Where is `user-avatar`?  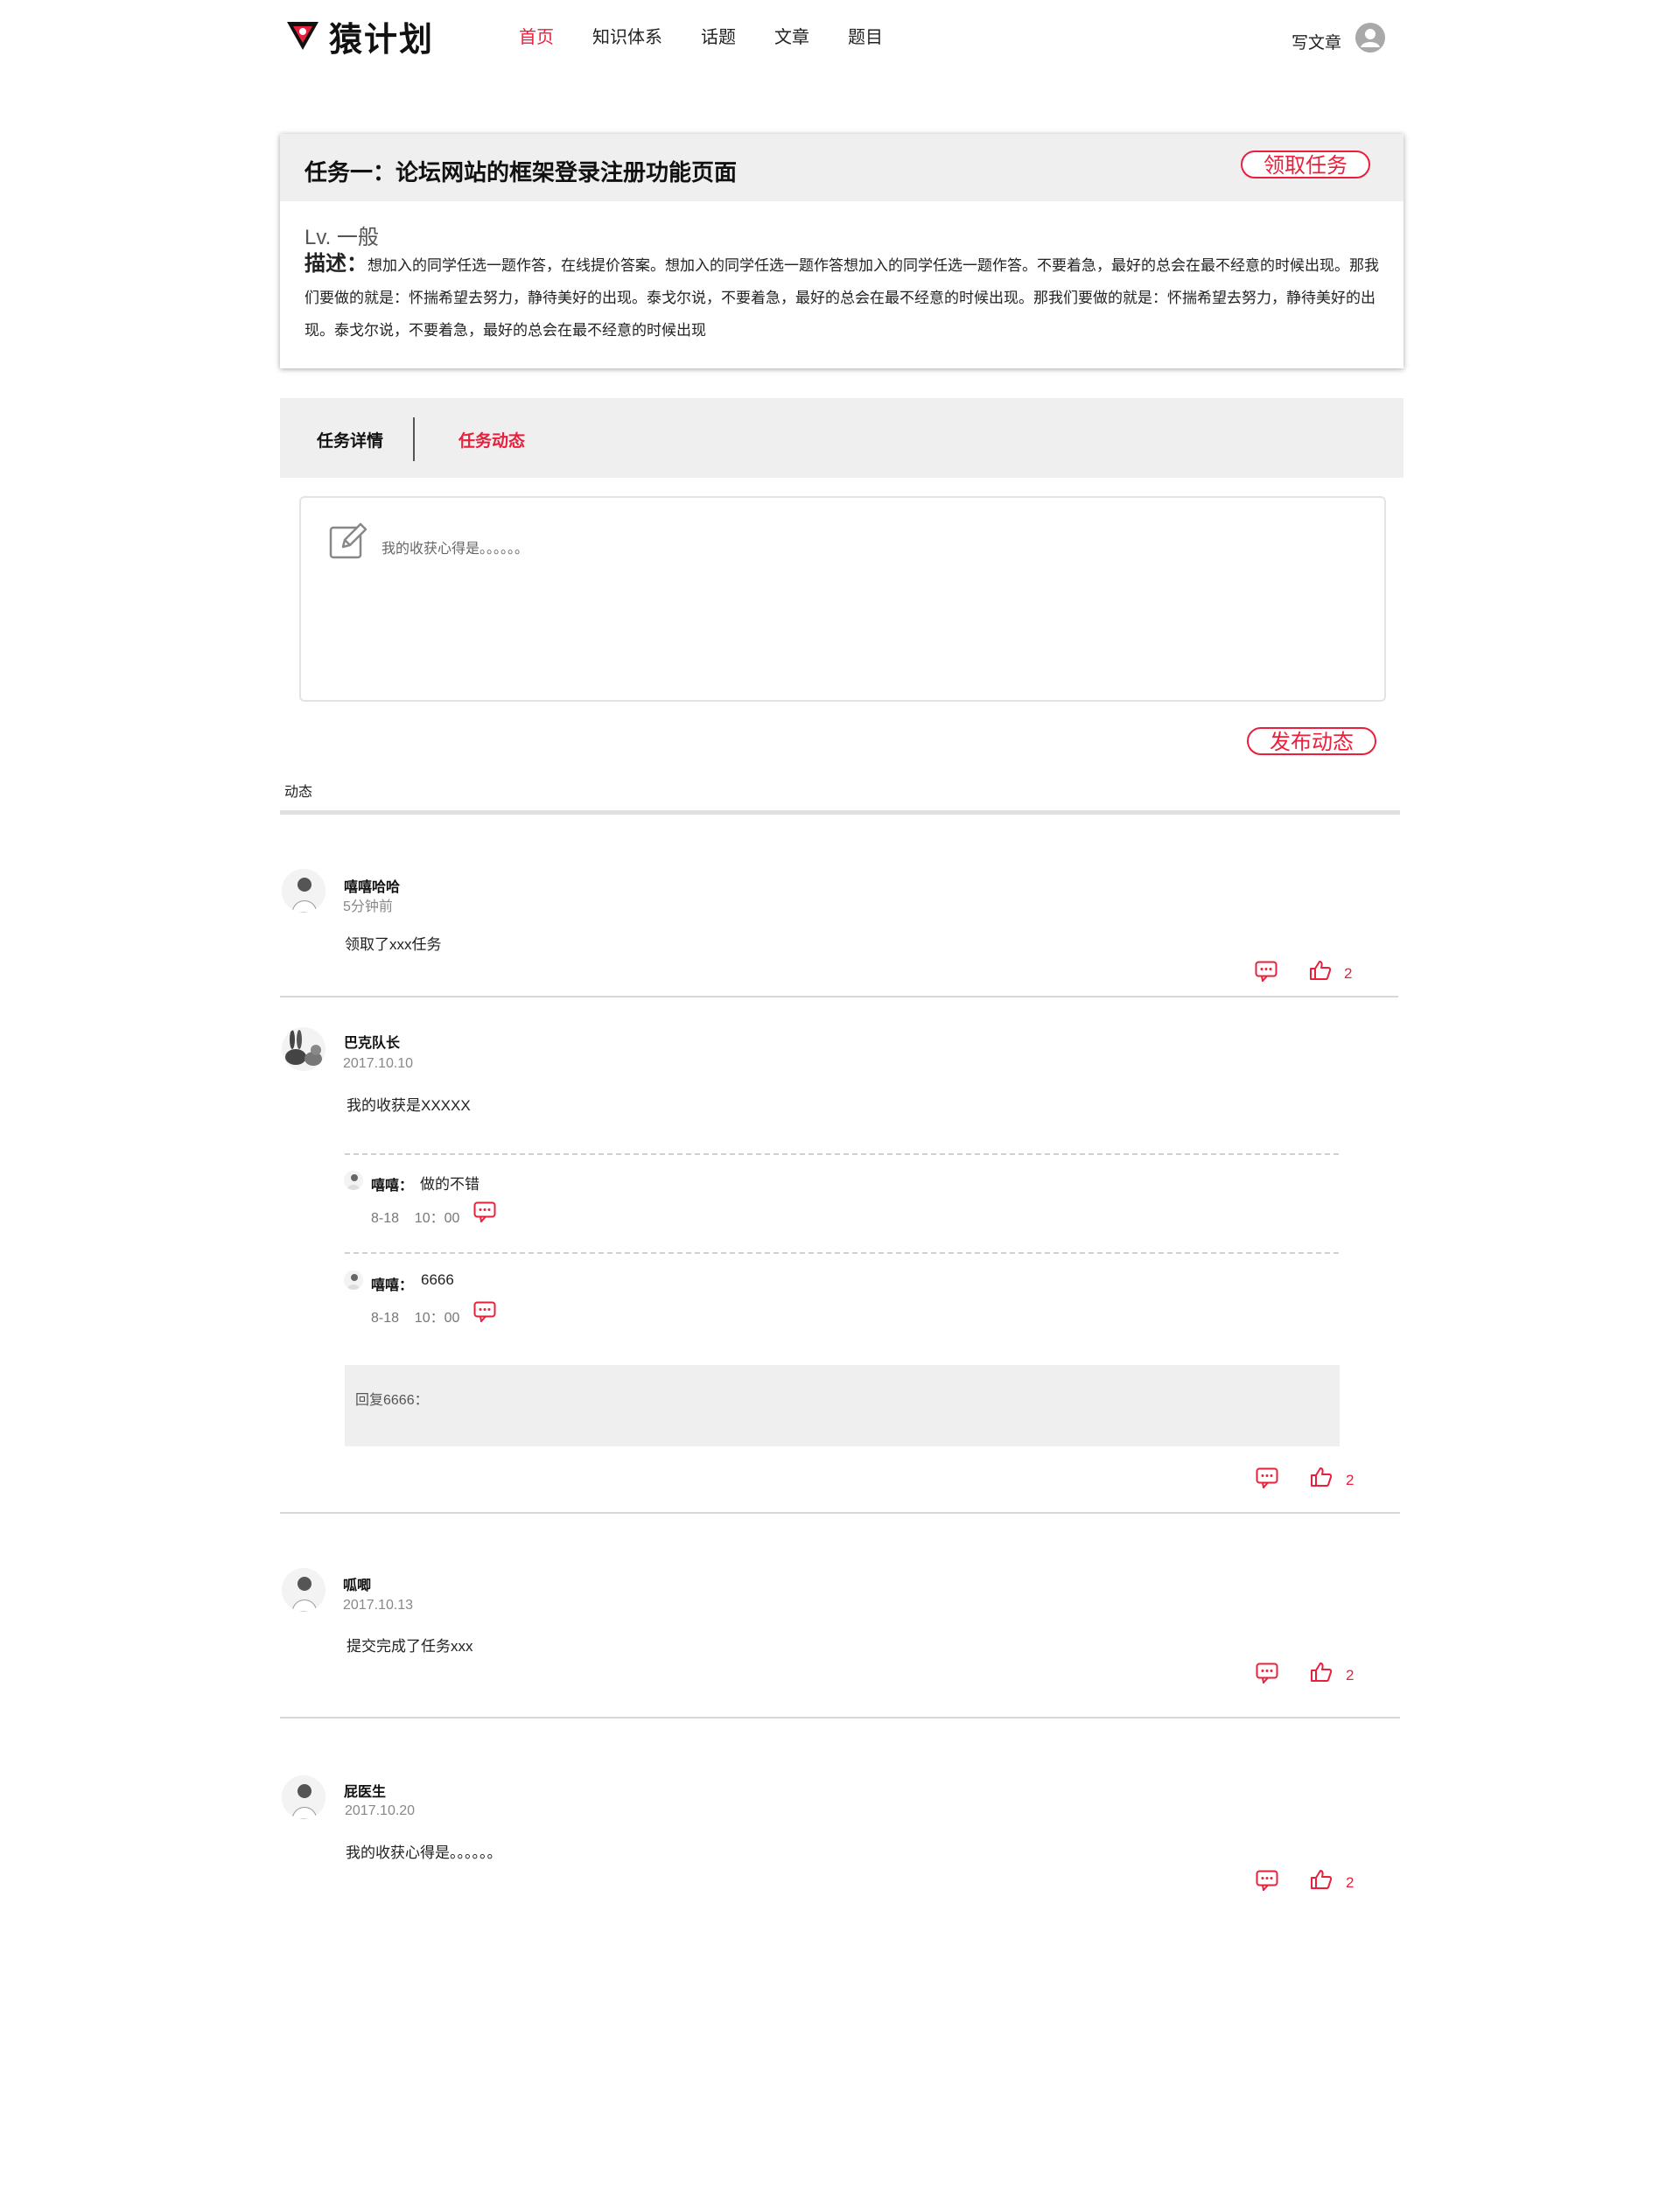 user-avatar is located at coordinates (1370, 37).